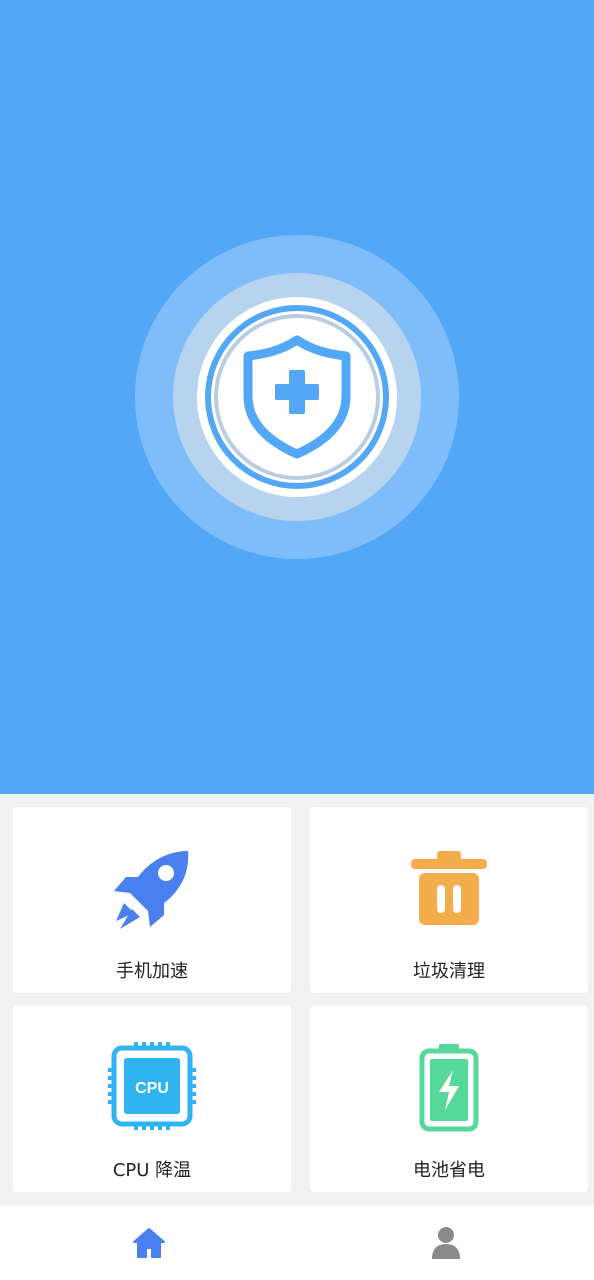 The height and width of the screenshot is (1280, 594). I want to click on junk-clean-card: 垃圾清理, so click(449, 900).